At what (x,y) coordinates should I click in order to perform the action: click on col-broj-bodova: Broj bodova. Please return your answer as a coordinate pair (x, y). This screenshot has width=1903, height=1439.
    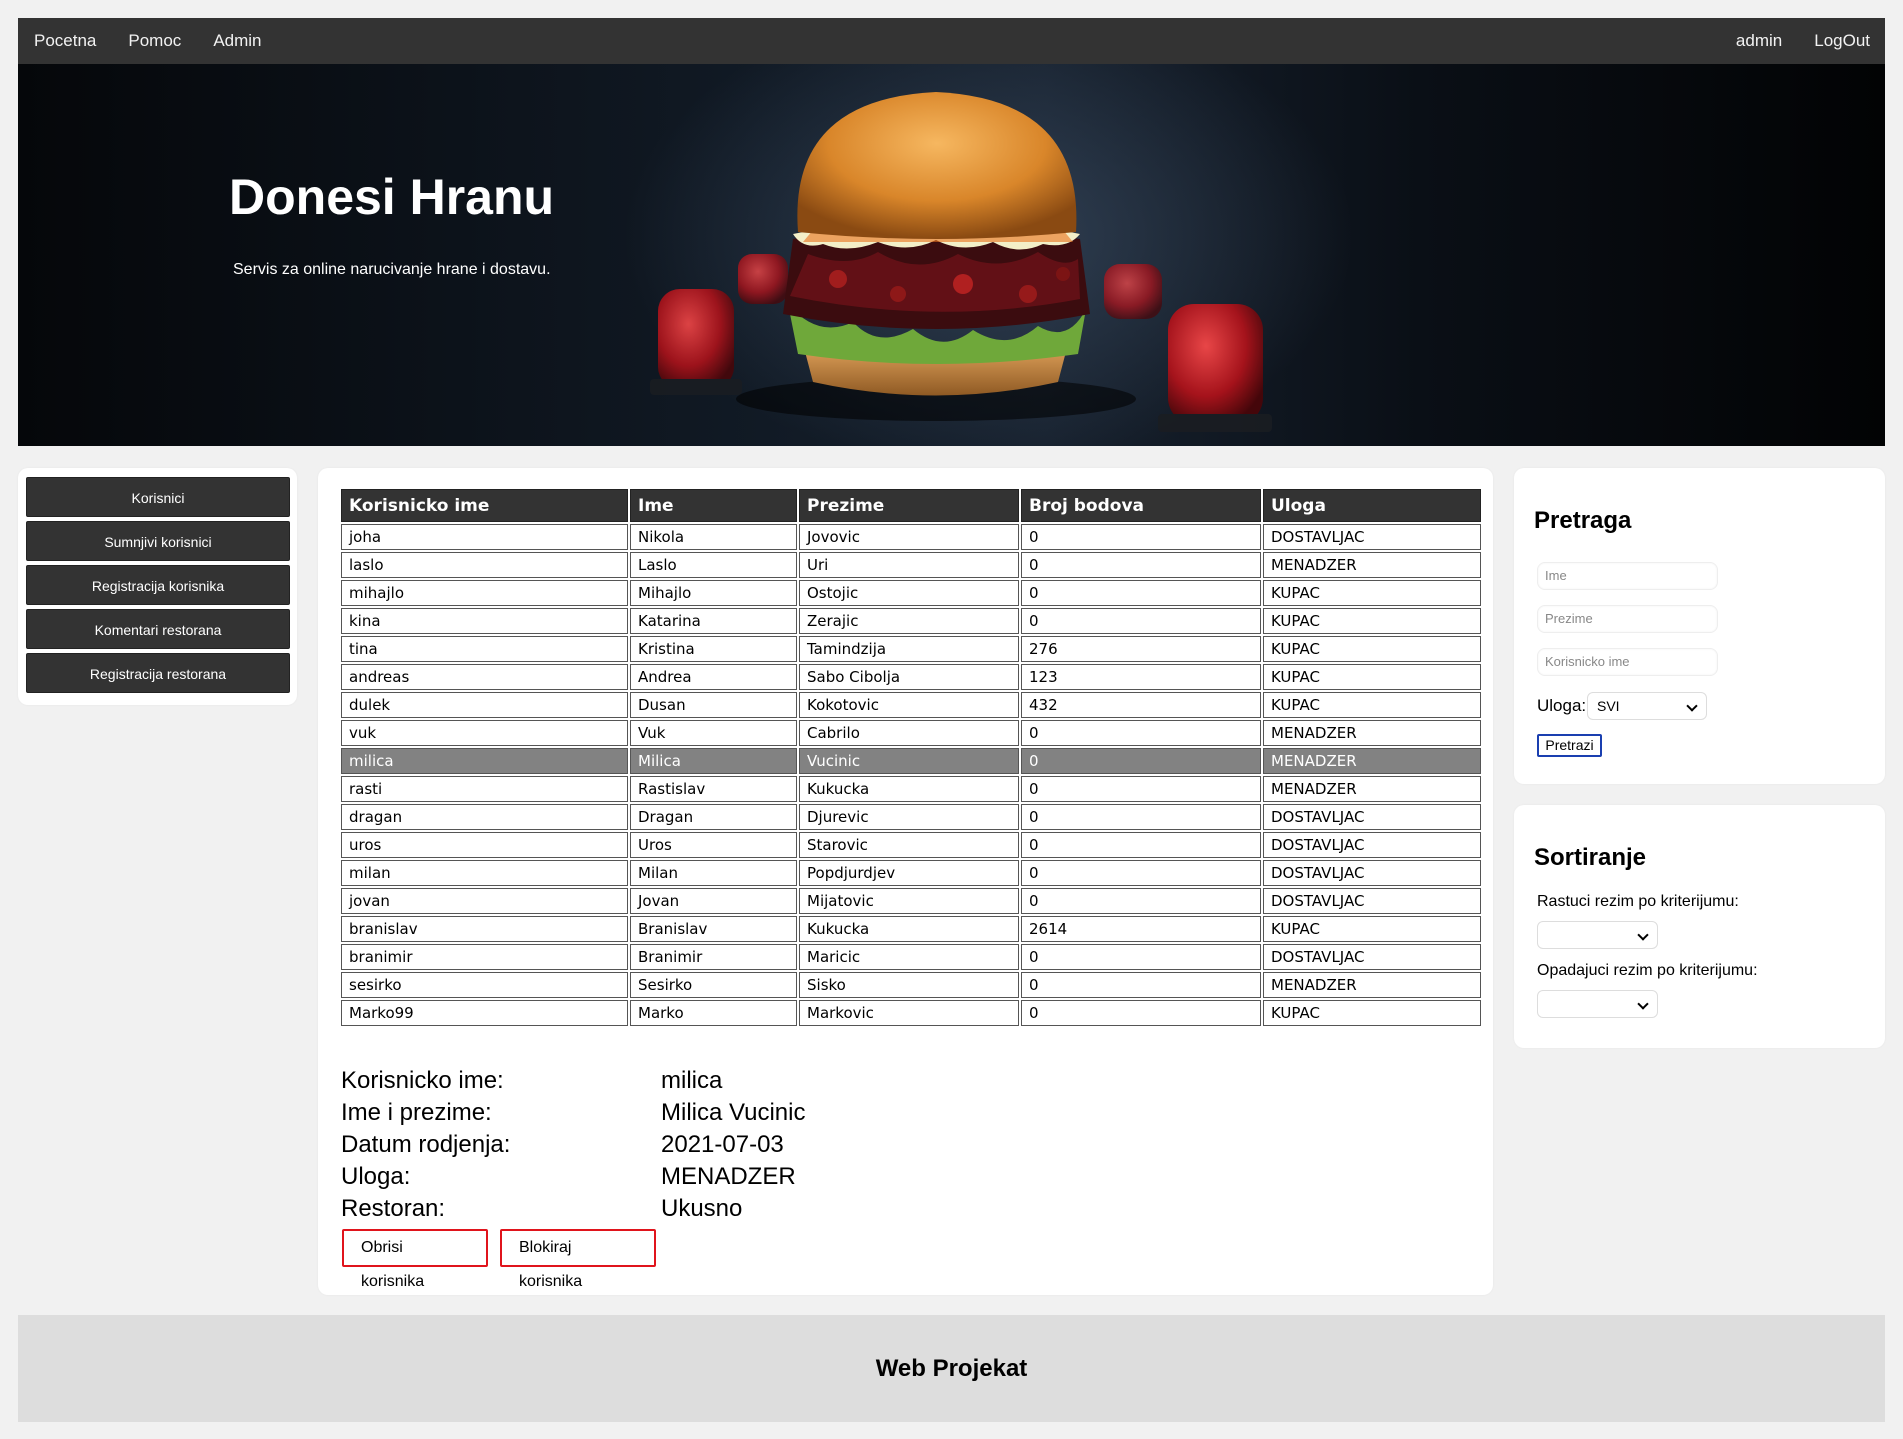
    Looking at the image, I should click on (1141, 505).